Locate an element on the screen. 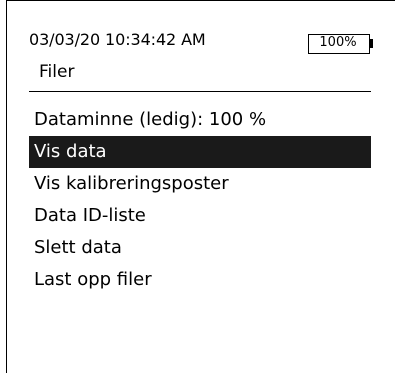  screen-title: Filer is located at coordinates (57, 72).